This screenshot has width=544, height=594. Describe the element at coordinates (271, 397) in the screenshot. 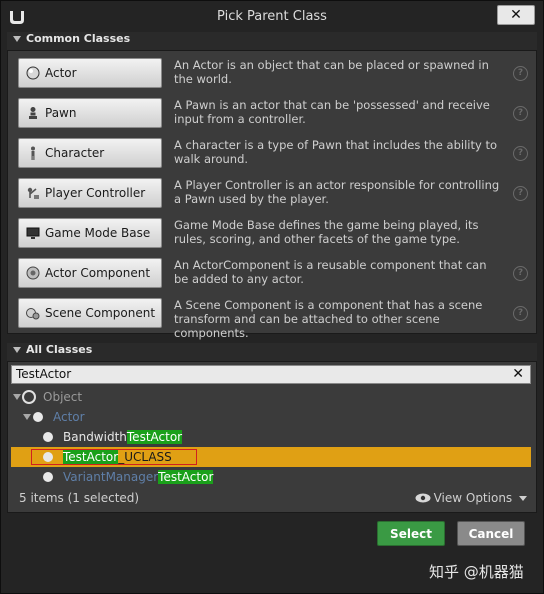

I see `tree-item-object: Object` at that location.